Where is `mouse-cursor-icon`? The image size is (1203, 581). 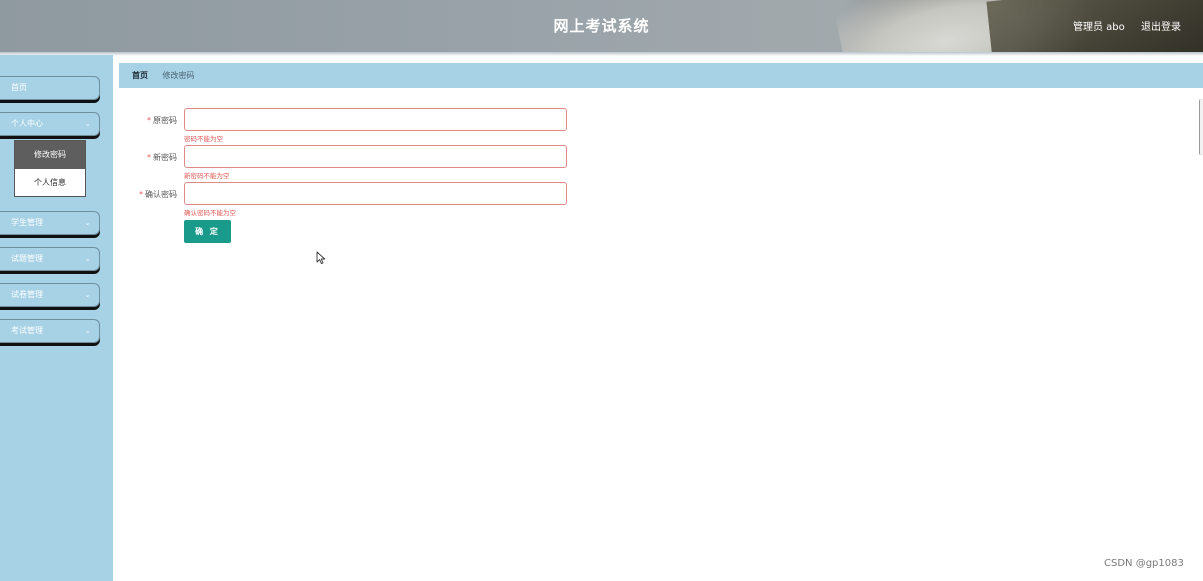
mouse-cursor-icon is located at coordinates (321, 258).